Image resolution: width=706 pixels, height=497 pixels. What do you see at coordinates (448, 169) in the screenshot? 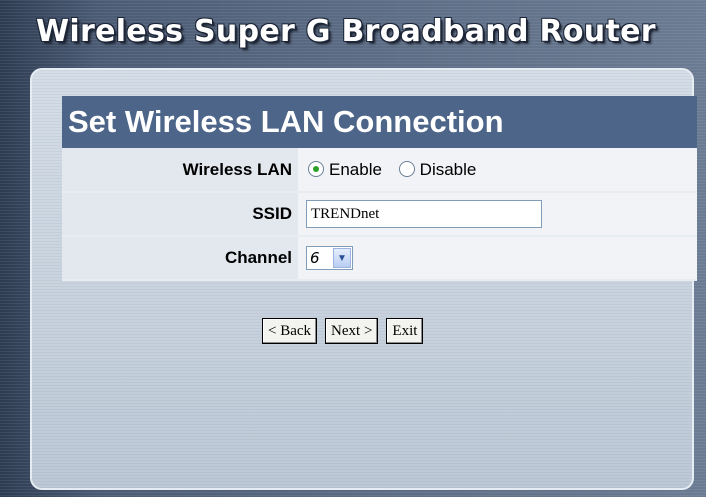
I see `disable-label: Disable` at bounding box center [448, 169].